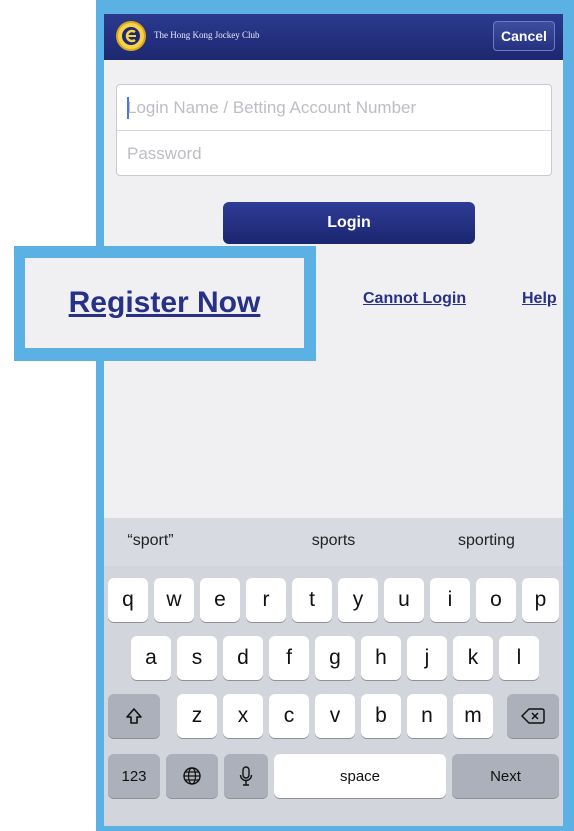  What do you see at coordinates (473, 716) in the screenshot?
I see `key-m: m` at bounding box center [473, 716].